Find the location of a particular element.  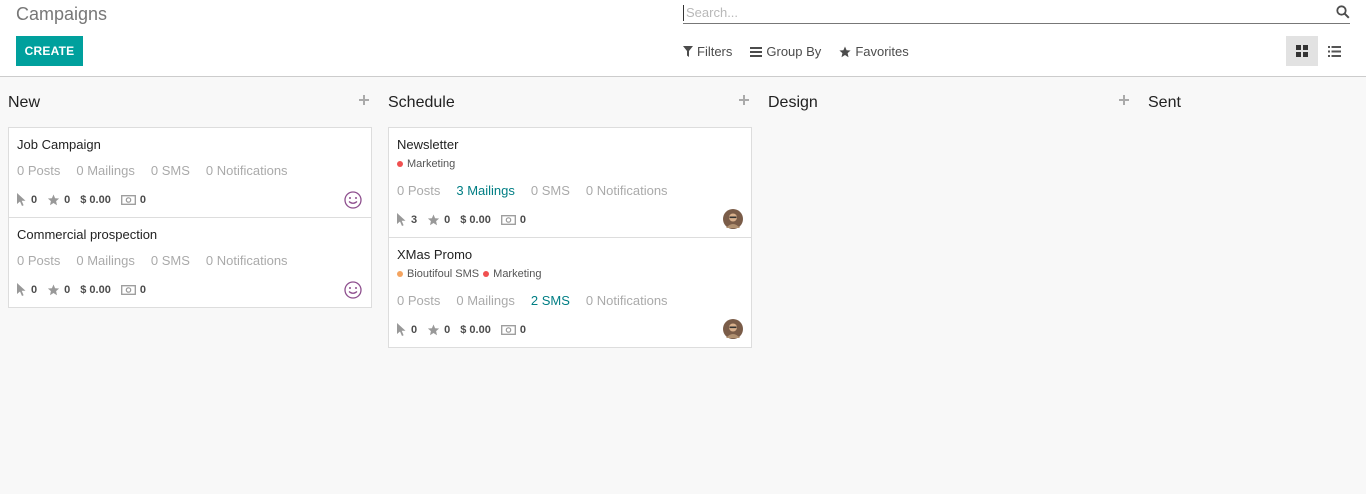

card-title: Newsletter is located at coordinates (428, 144).